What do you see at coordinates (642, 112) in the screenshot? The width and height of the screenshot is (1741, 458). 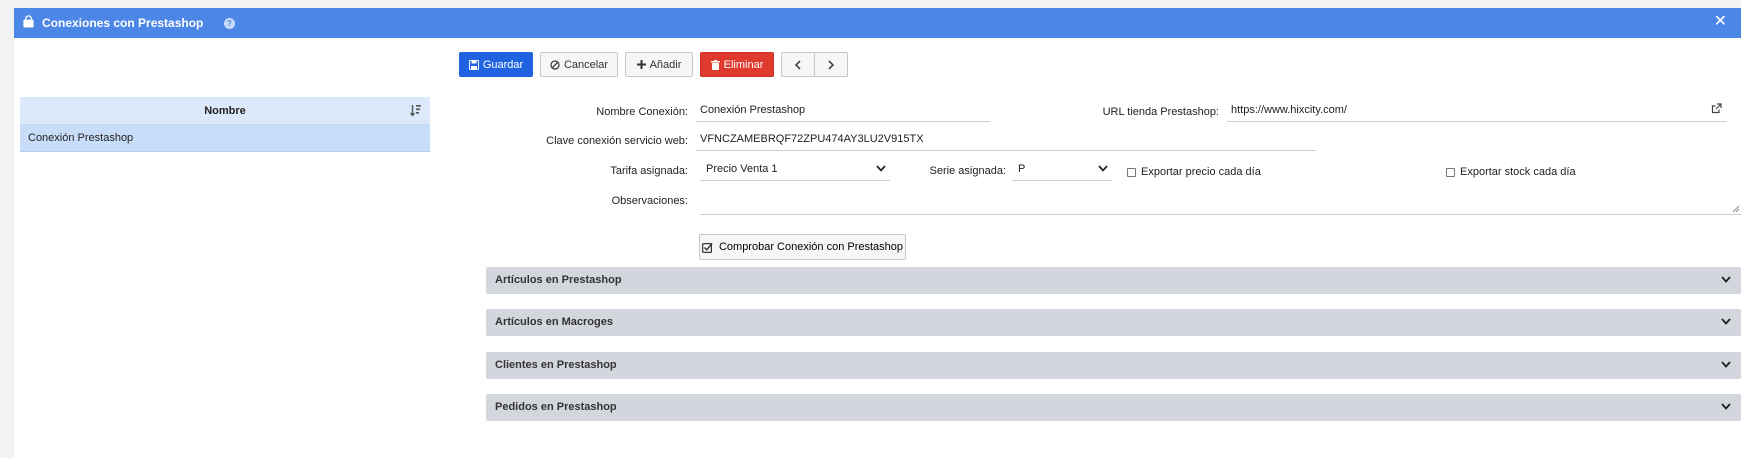 I see `nombre-conexion-label: Nombre Conexión:` at bounding box center [642, 112].